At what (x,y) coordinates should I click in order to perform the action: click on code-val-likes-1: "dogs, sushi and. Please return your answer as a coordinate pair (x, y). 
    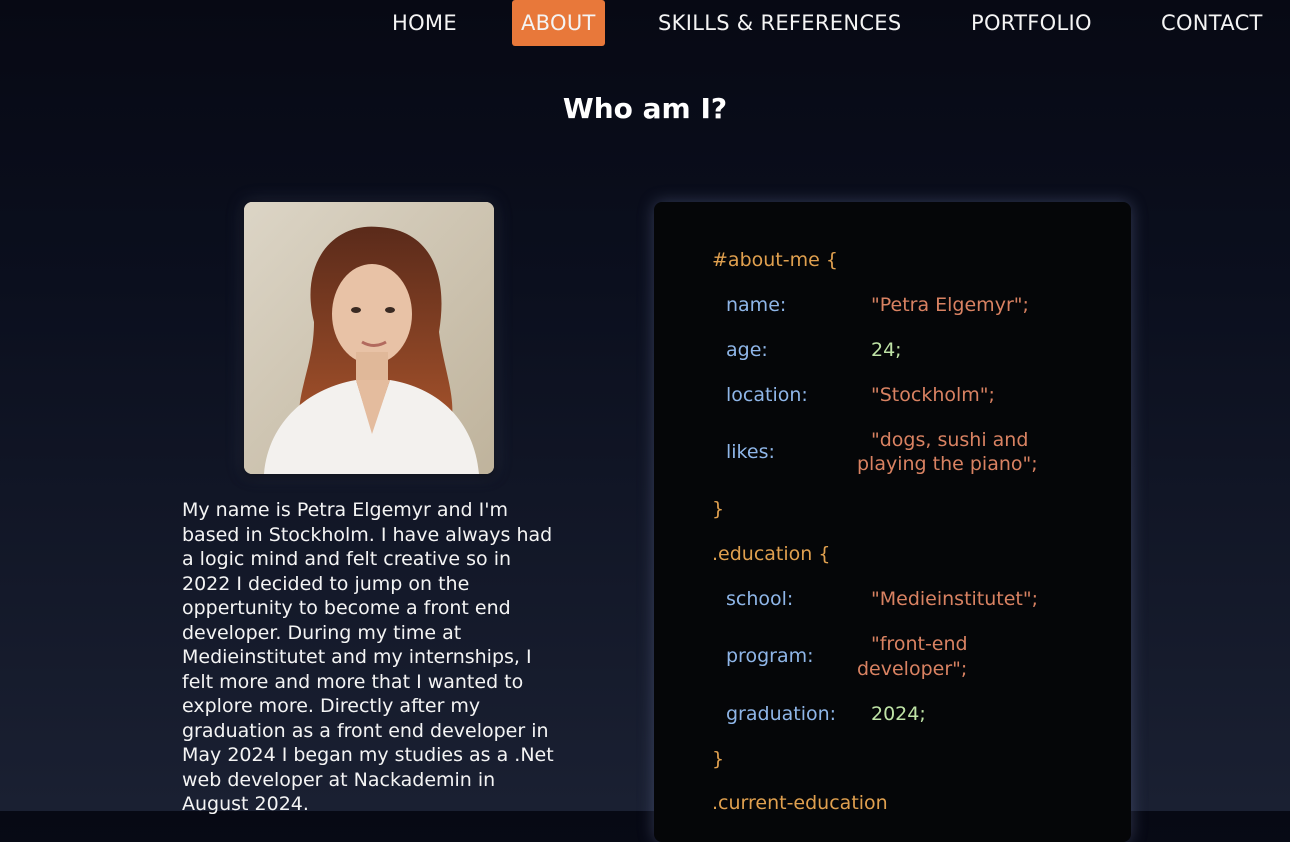
    Looking at the image, I should click on (950, 440).